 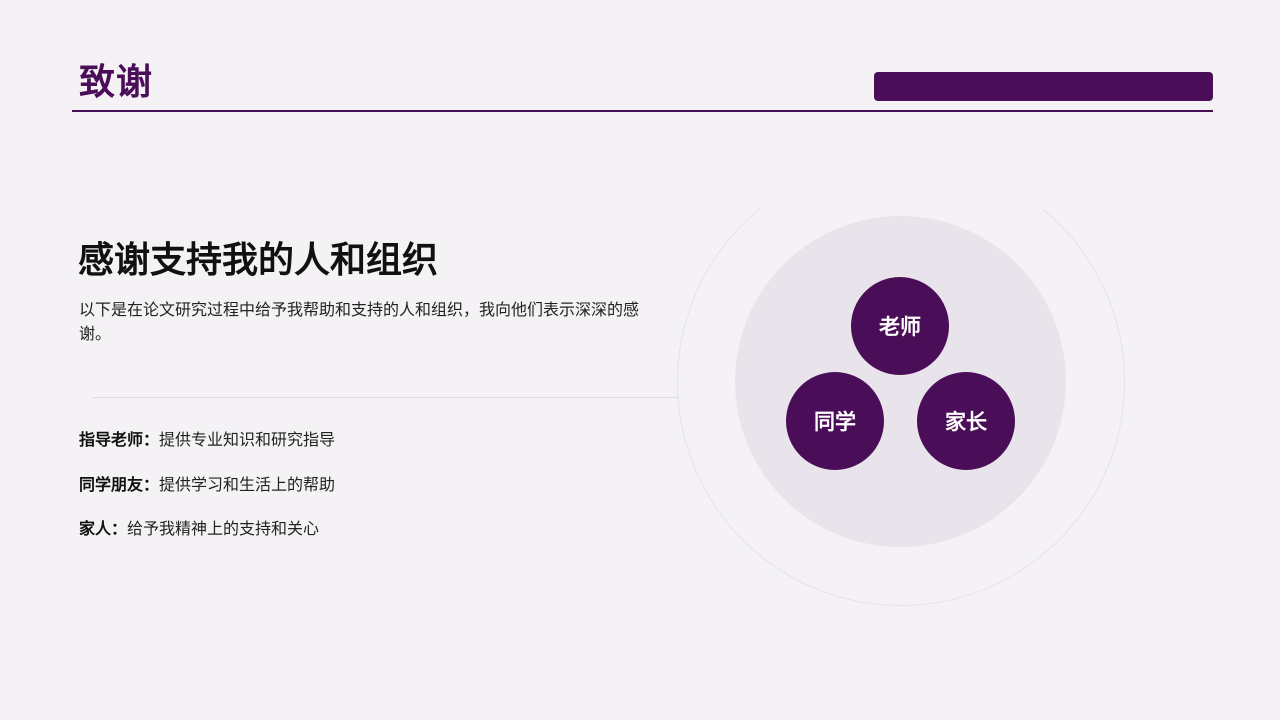 I want to click on circle-classmate: 同学, so click(x=835, y=421).